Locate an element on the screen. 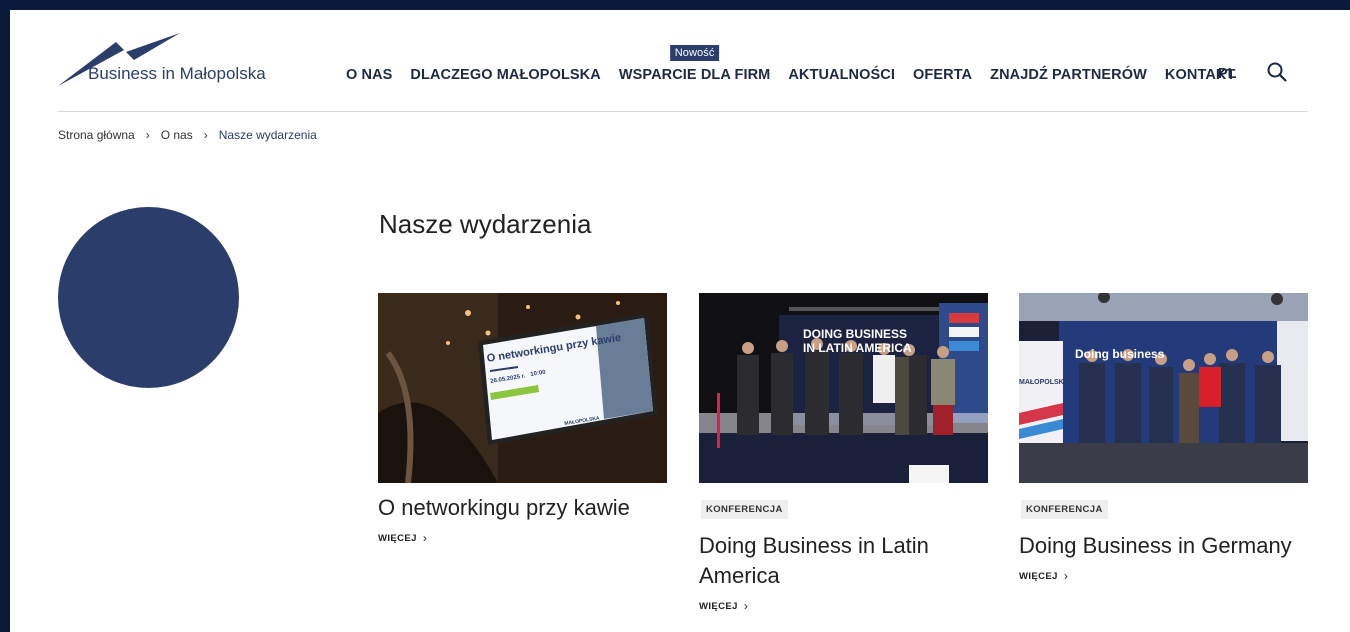 The height and width of the screenshot is (632, 1350). breadcrumb-o-nas: O nas is located at coordinates (177, 135).